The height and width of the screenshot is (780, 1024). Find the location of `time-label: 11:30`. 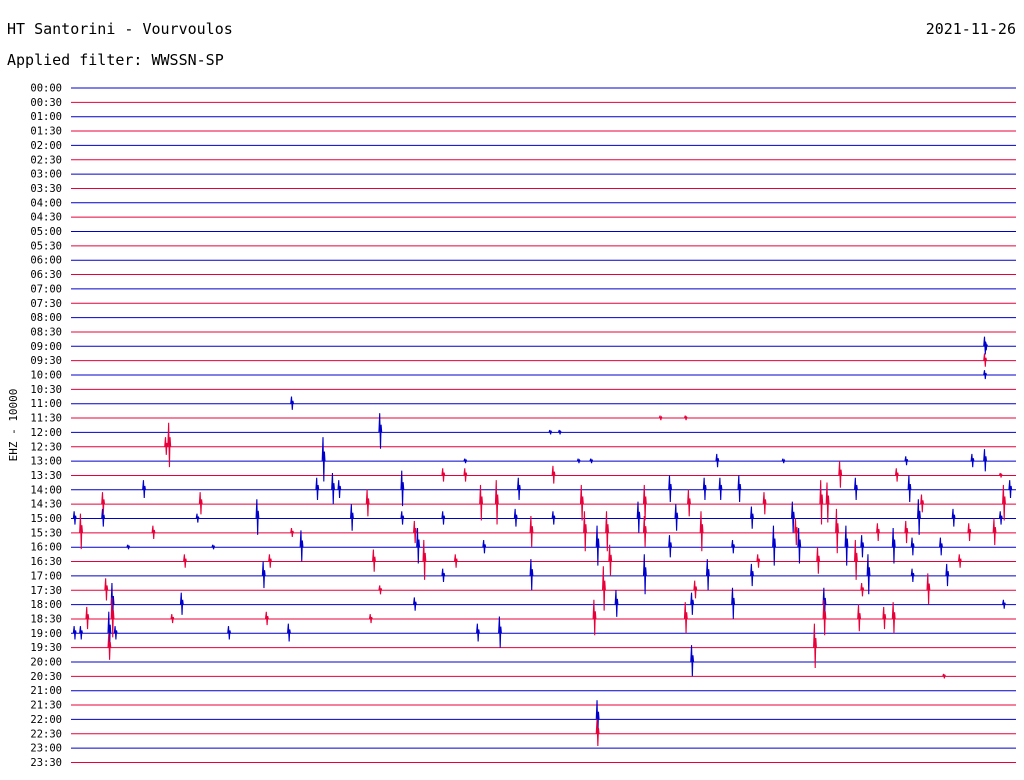

time-label: 11:30 is located at coordinates (46, 419).